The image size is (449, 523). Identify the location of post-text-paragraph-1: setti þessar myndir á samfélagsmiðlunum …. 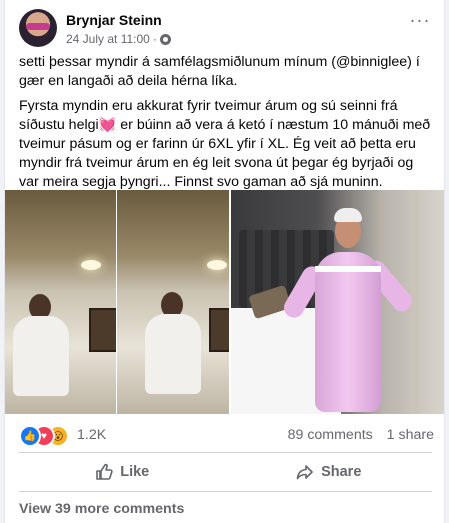
(219, 71).